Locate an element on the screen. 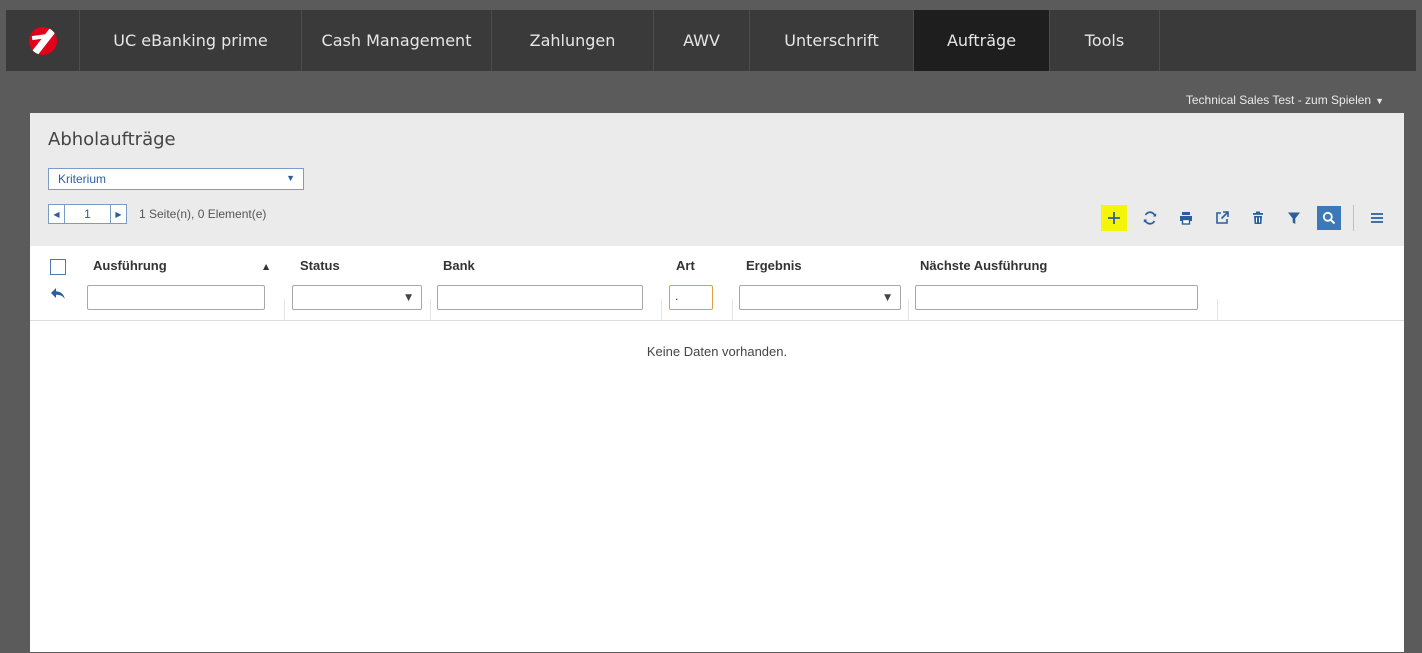 The image size is (1422, 653). filter-button is located at coordinates (1294, 218).